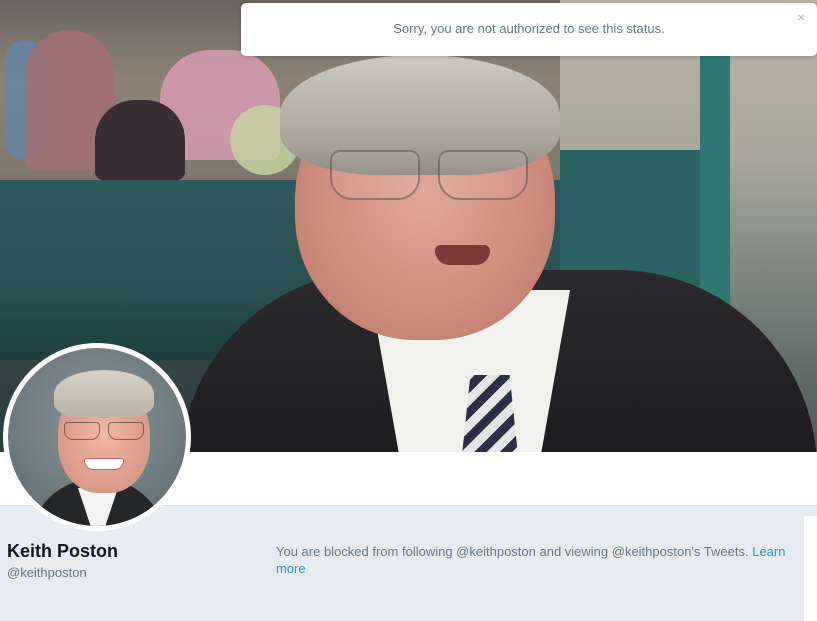 The height and width of the screenshot is (621, 817). What do you see at coordinates (62, 551) in the screenshot?
I see `profile-name: Keith Poston` at bounding box center [62, 551].